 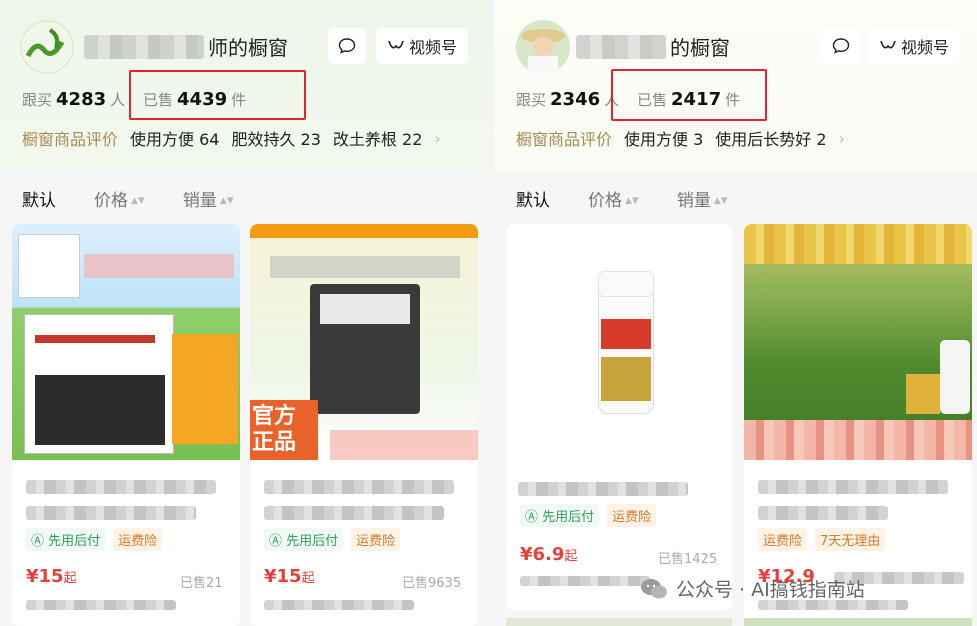 I want to click on bottle-label-red, so click(x=626, y=334).